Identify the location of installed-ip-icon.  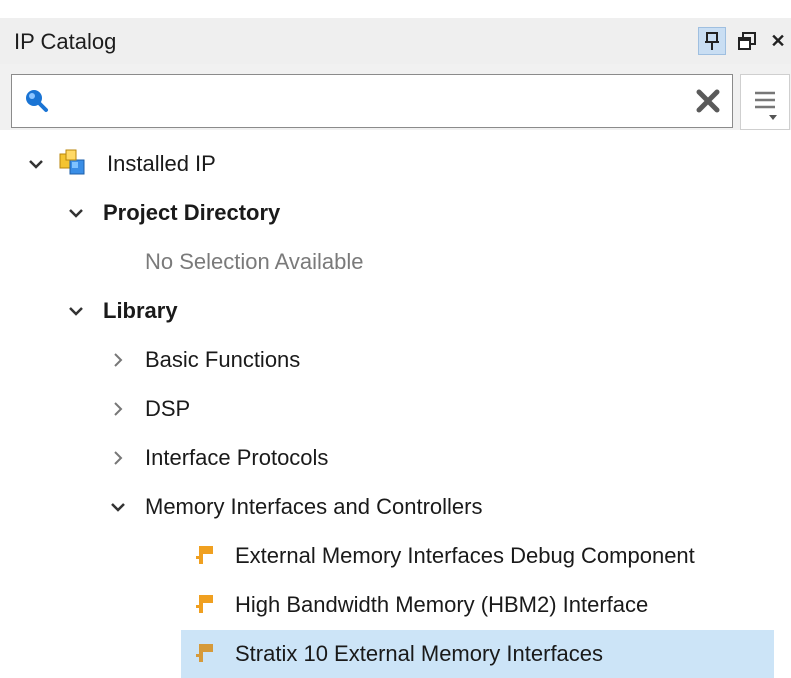
(73, 166).